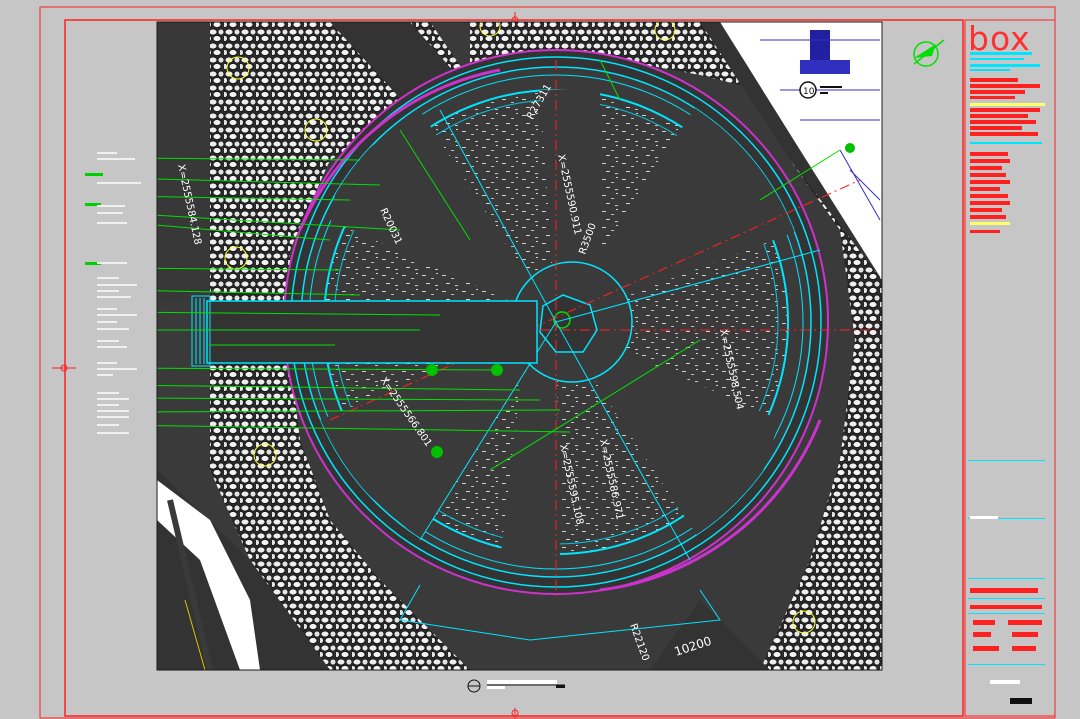  What do you see at coordinates (1006, 378) in the screenshot?
I see `title-block-content` at bounding box center [1006, 378].